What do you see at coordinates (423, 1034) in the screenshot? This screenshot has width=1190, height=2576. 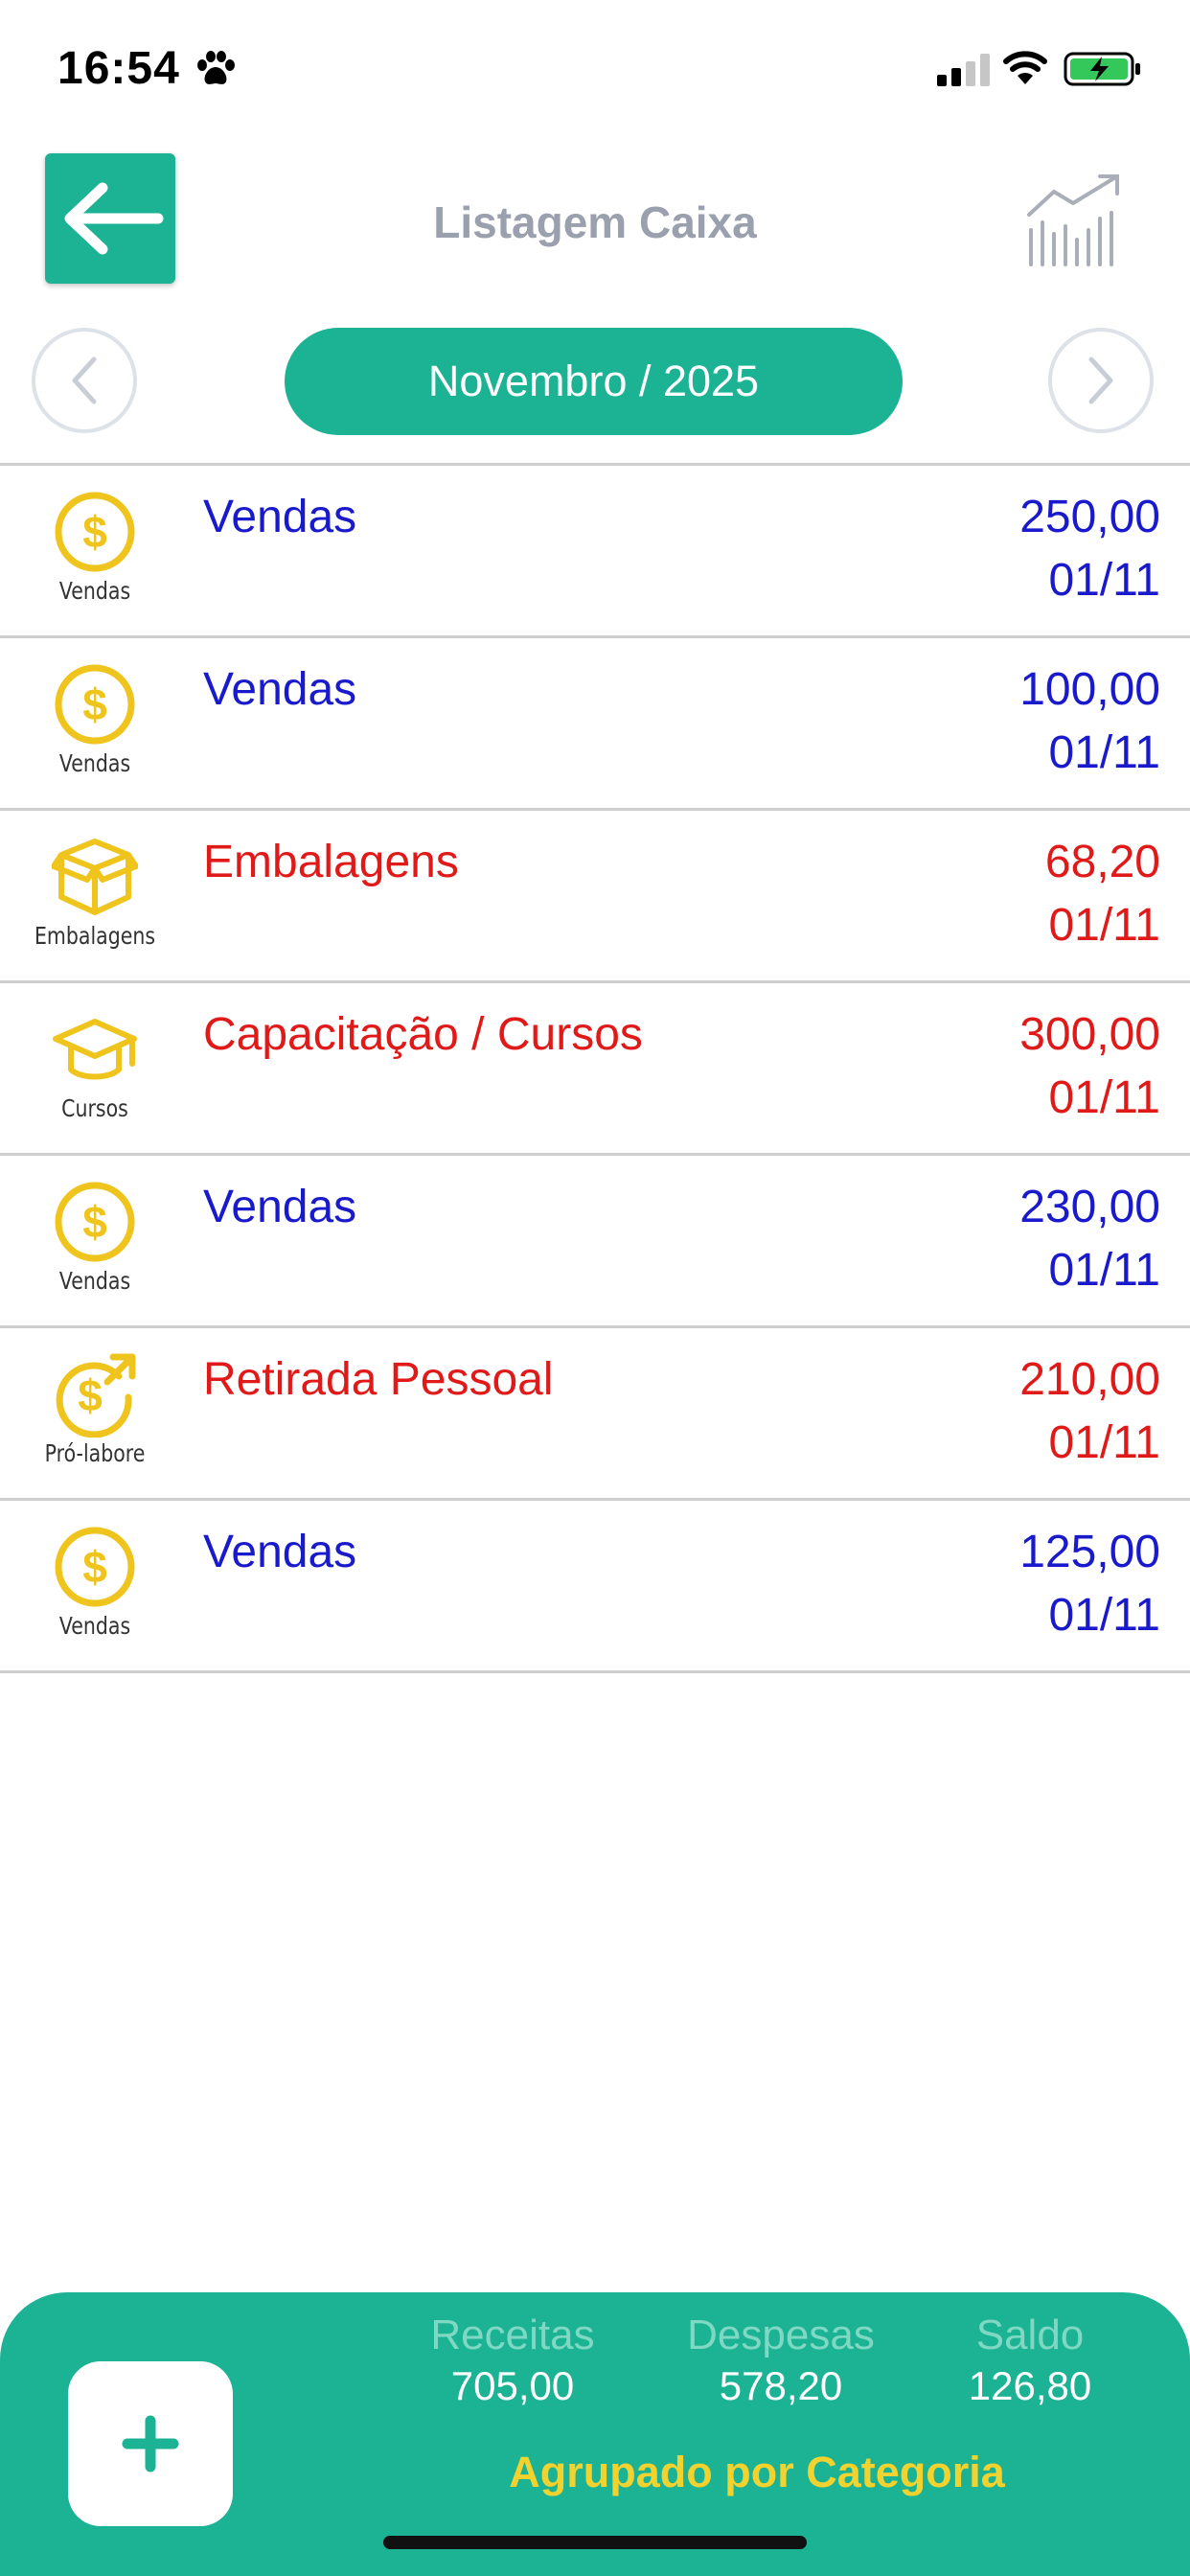 I see `entry-description: Capacitação / Cursos` at bounding box center [423, 1034].